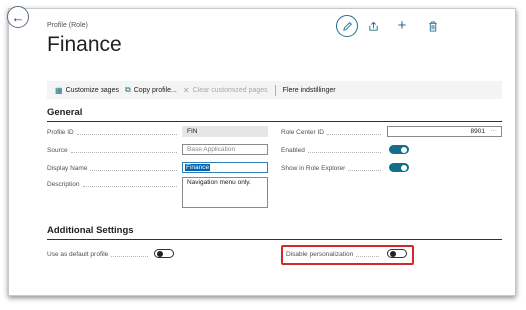 This screenshot has width=526, height=310. Describe the element at coordinates (99, 254) in the screenshot. I see `use-as-default-profile-label: Use as default pгofile` at that location.